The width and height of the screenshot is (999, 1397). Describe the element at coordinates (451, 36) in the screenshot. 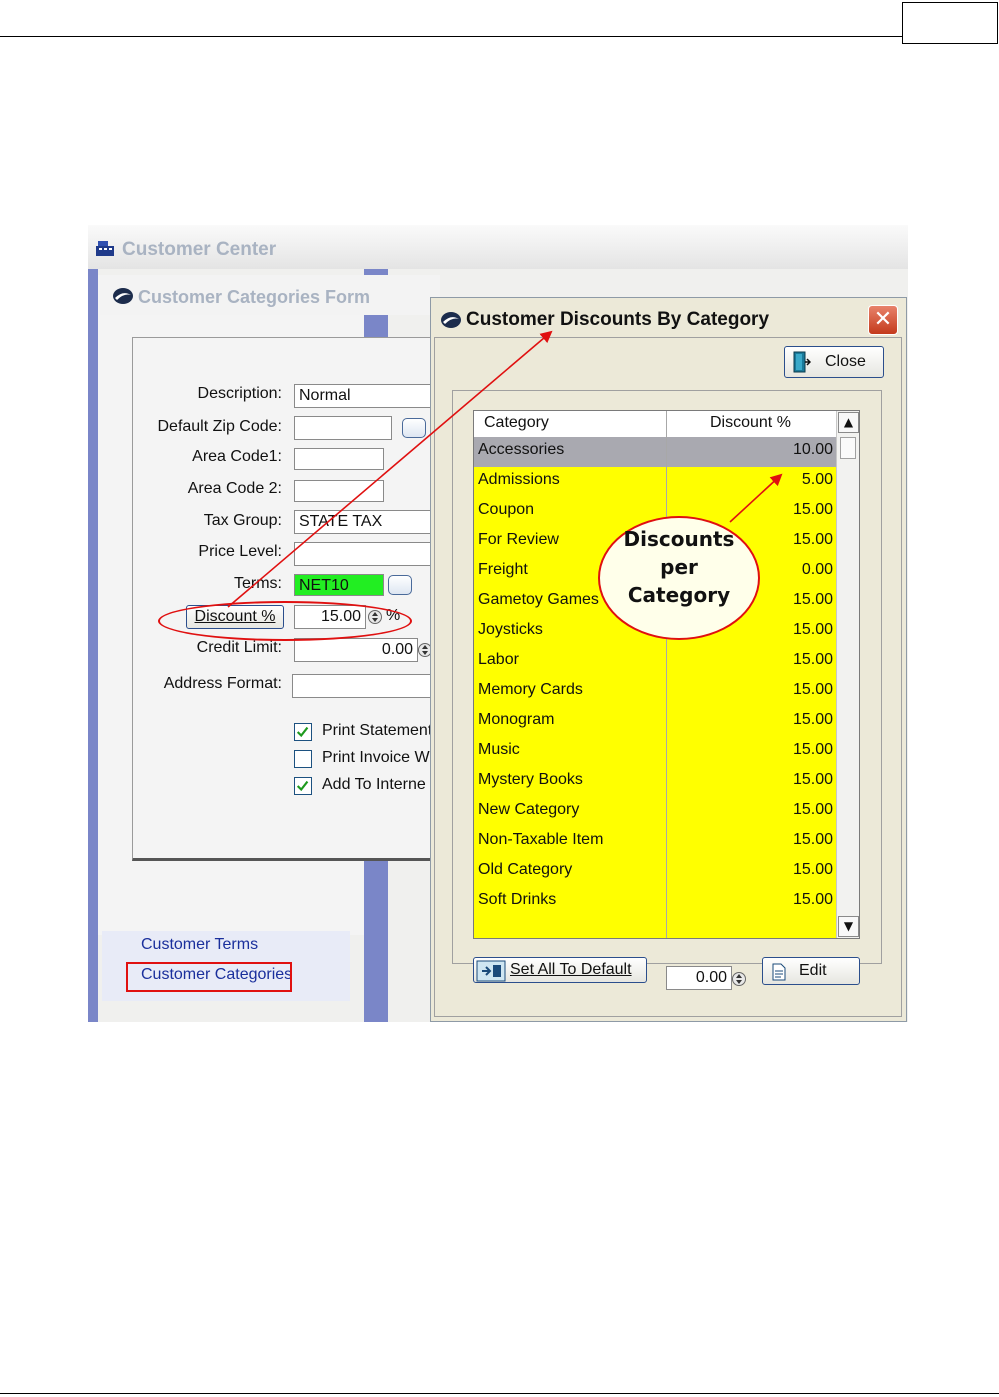

I see `page-header-rule` at that location.